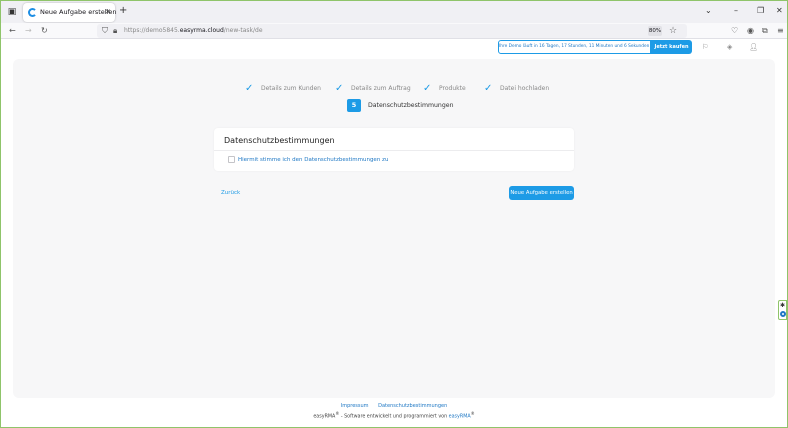  Describe the element at coordinates (324, 417) in the screenshot. I see `credit-brand: easyRMA` at that location.